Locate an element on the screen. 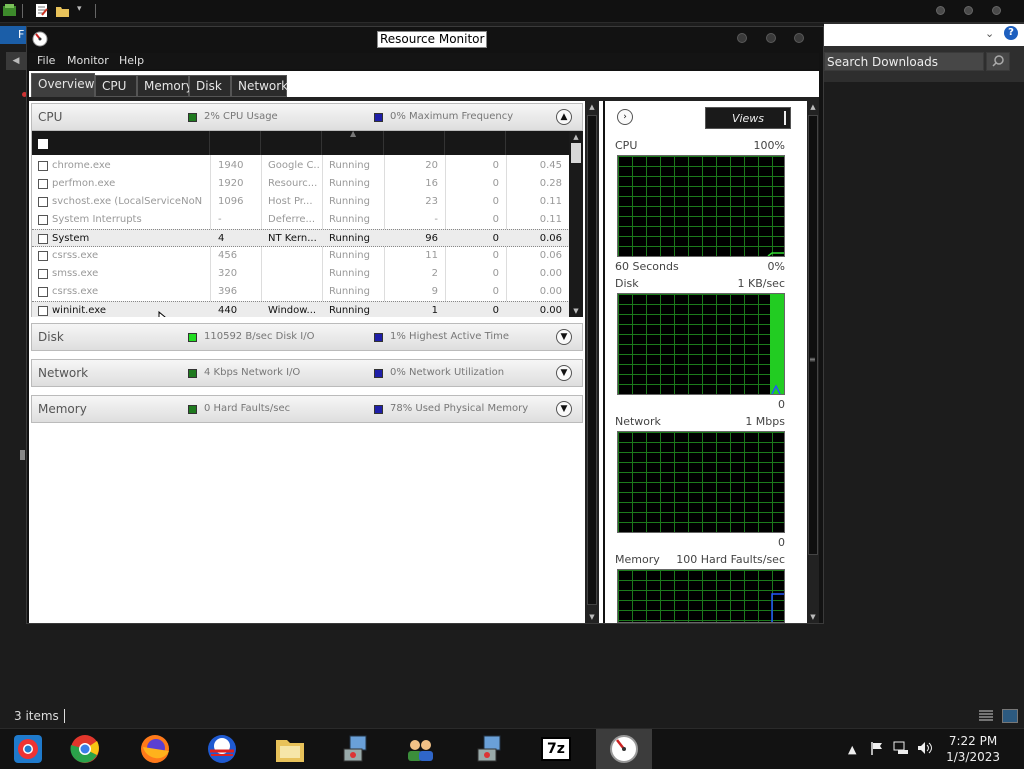 This screenshot has width=1024, height=769. volume-icon is located at coordinates (925, 748).